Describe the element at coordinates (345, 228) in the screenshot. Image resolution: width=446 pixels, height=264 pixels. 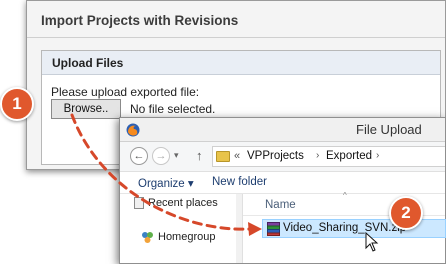
I see `file-name: Video_Sharing_SVN.zip` at that location.